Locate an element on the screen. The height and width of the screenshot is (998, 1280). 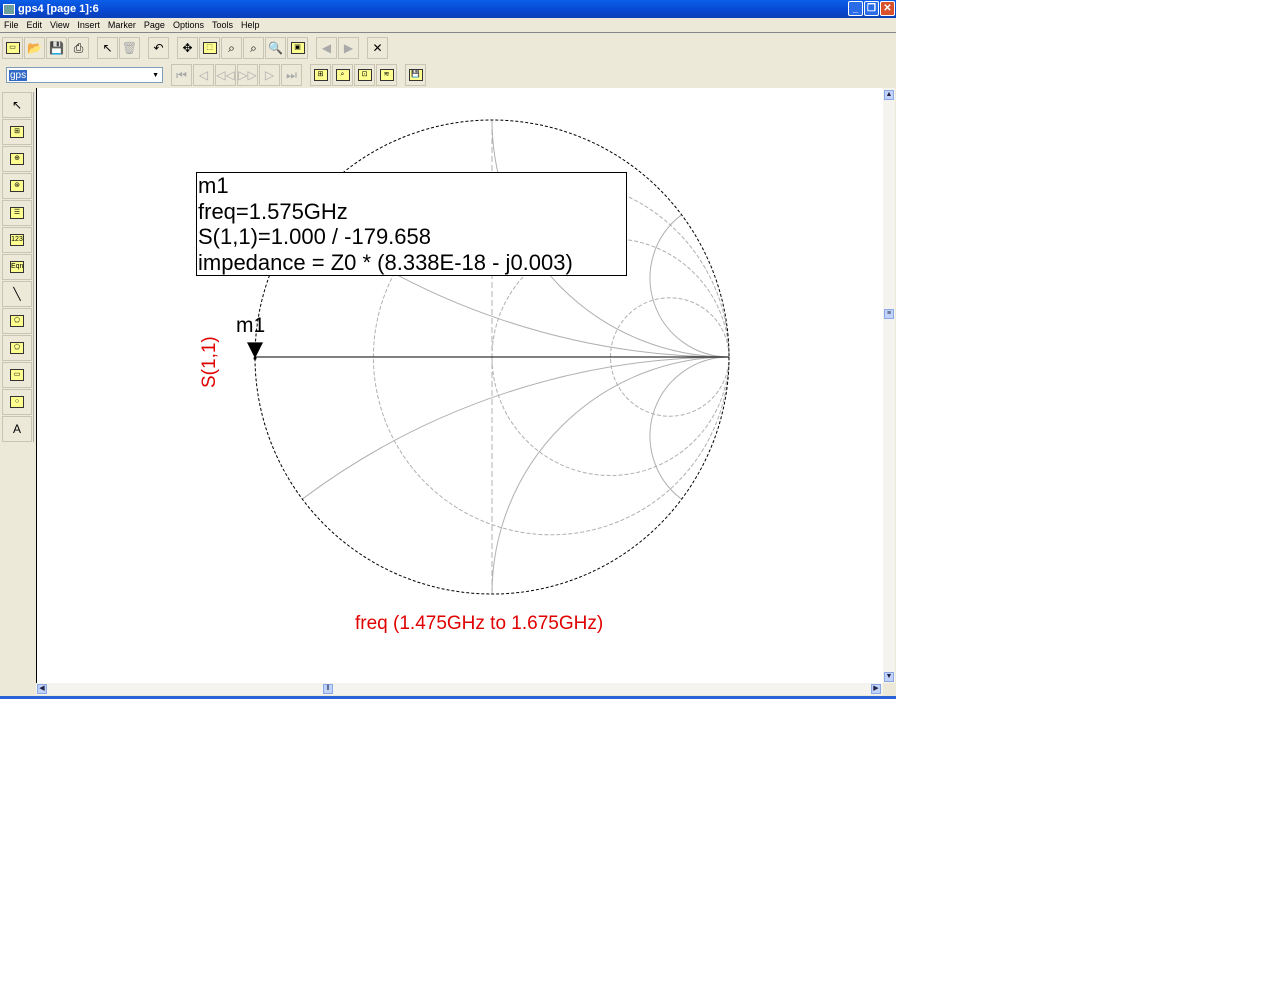
first-page-button: ⏮ is located at coordinates (181, 75).